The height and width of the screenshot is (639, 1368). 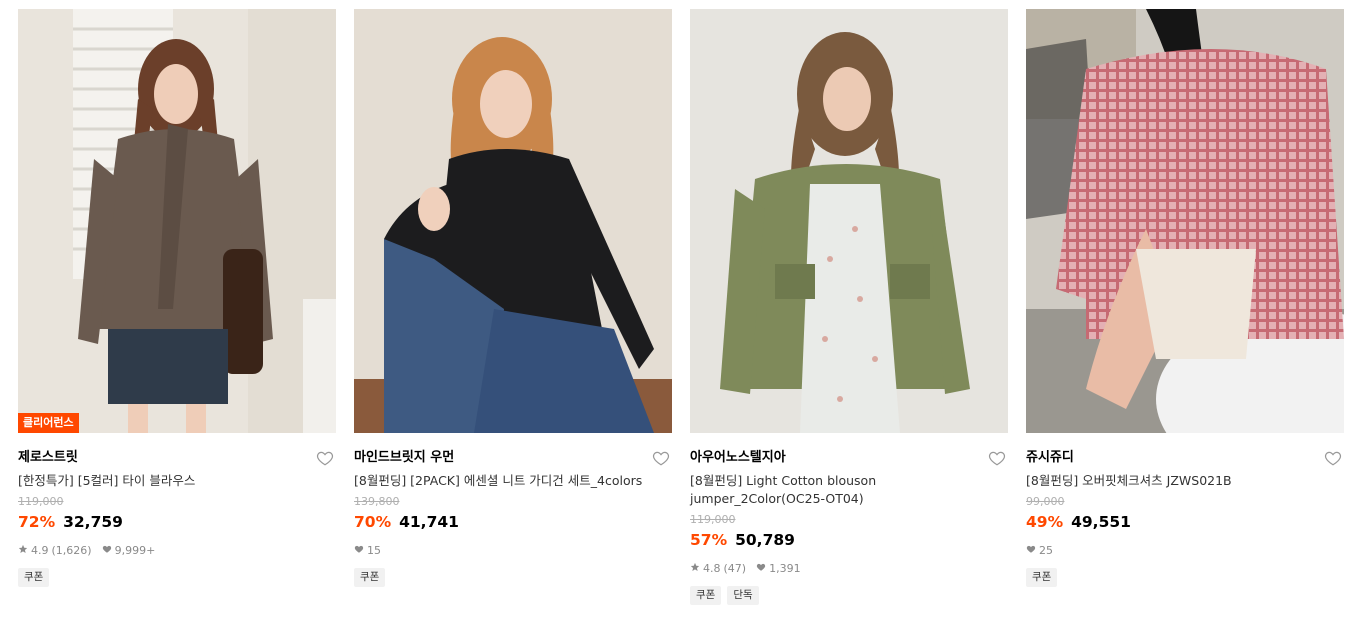 I want to click on brand-row: 아우어노스텔지아, so click(x=849, y=458).